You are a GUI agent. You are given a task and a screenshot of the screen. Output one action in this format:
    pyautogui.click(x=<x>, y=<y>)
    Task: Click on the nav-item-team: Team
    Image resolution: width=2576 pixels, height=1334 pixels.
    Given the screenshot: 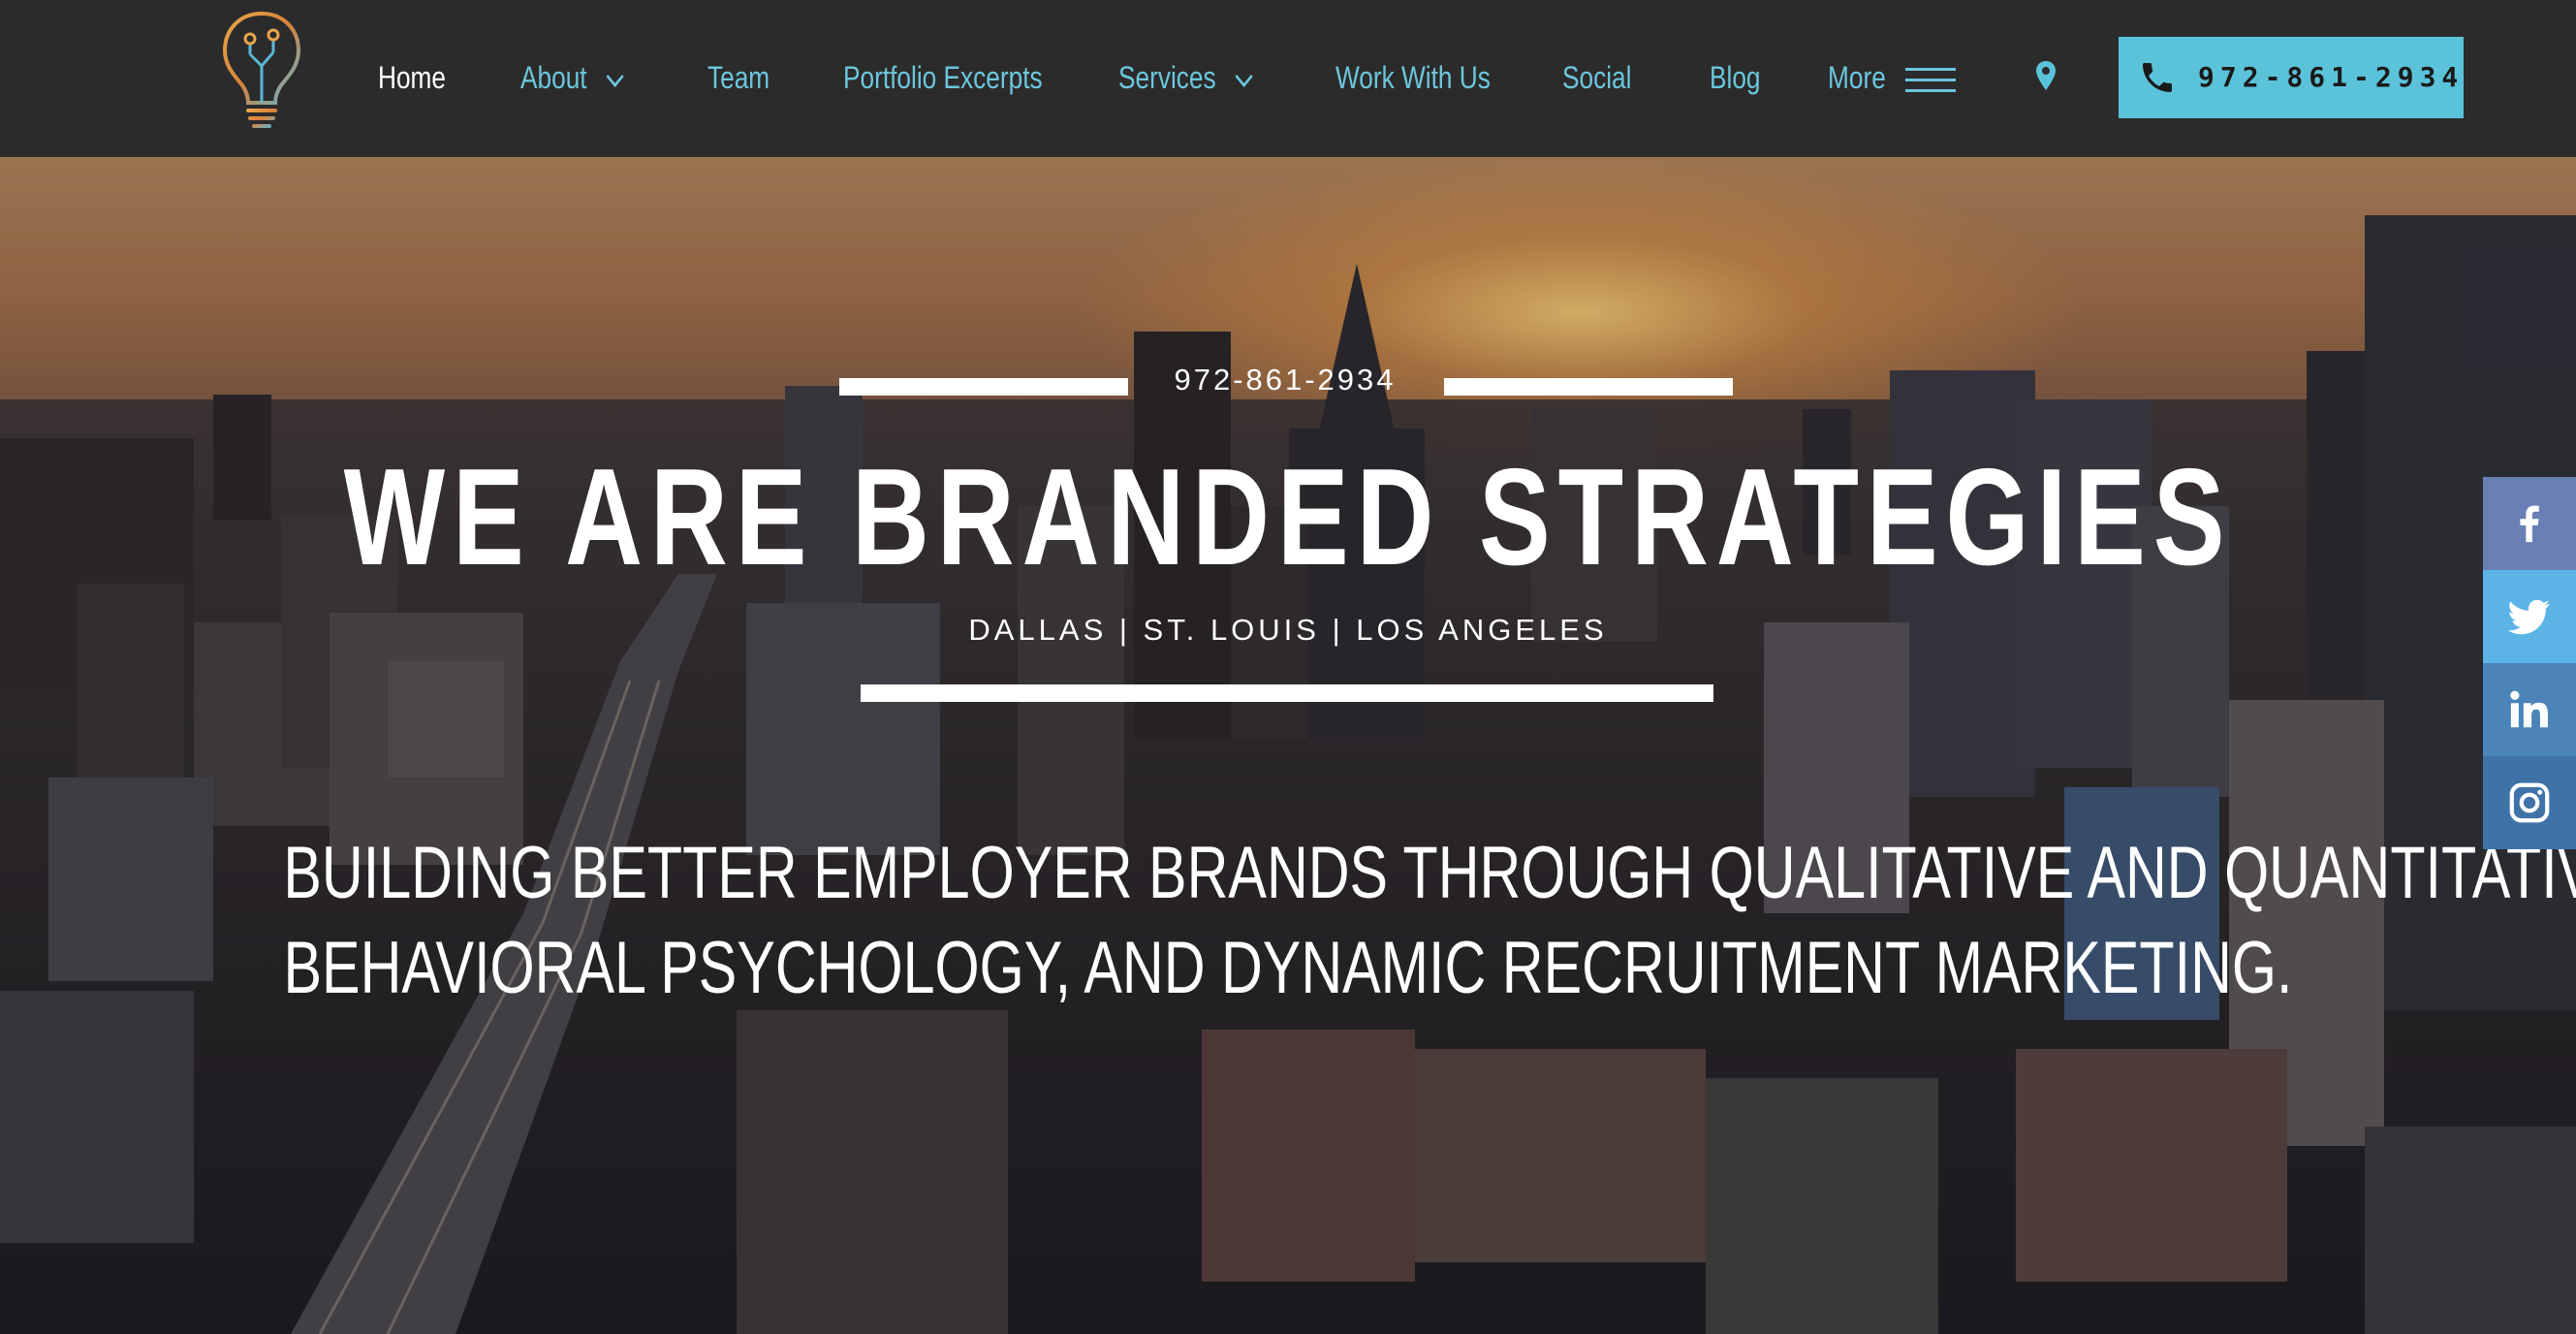 What is the action you would take?
    pyautogui.click(x=738, y=77)
    